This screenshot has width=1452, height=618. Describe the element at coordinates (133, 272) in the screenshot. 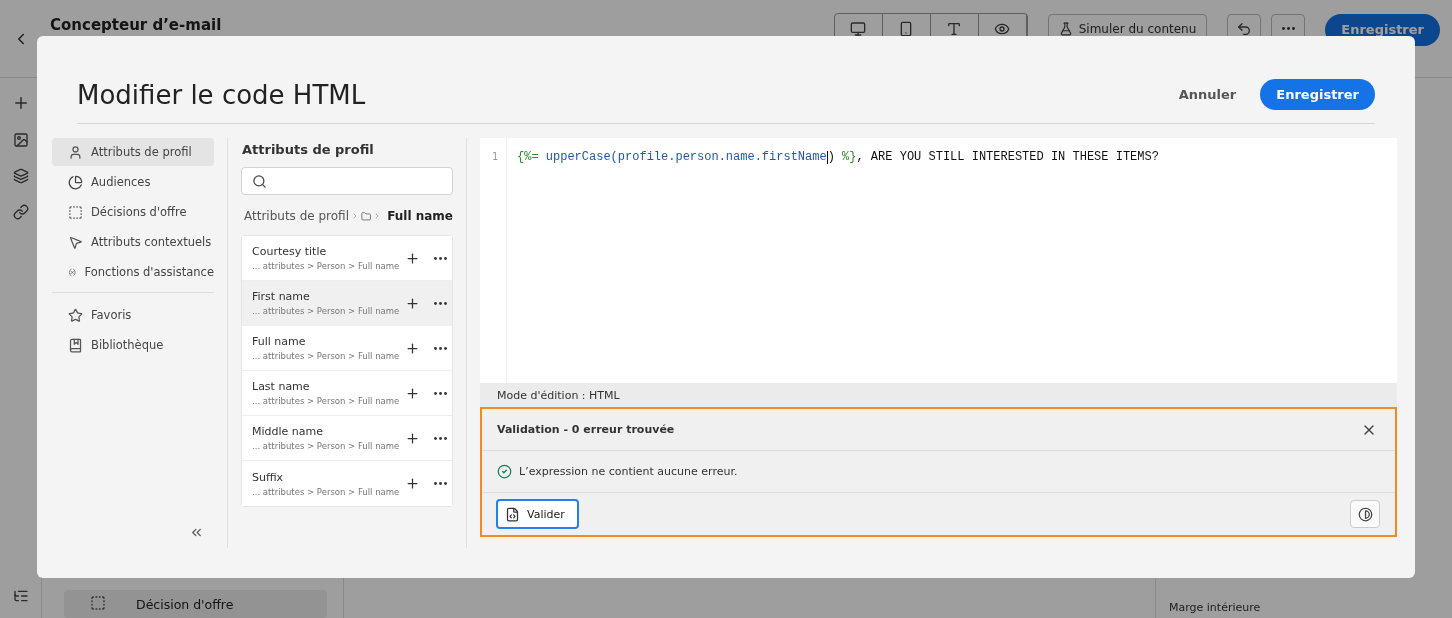

I see `nav-item: Fonctions d'assistance` at that location.